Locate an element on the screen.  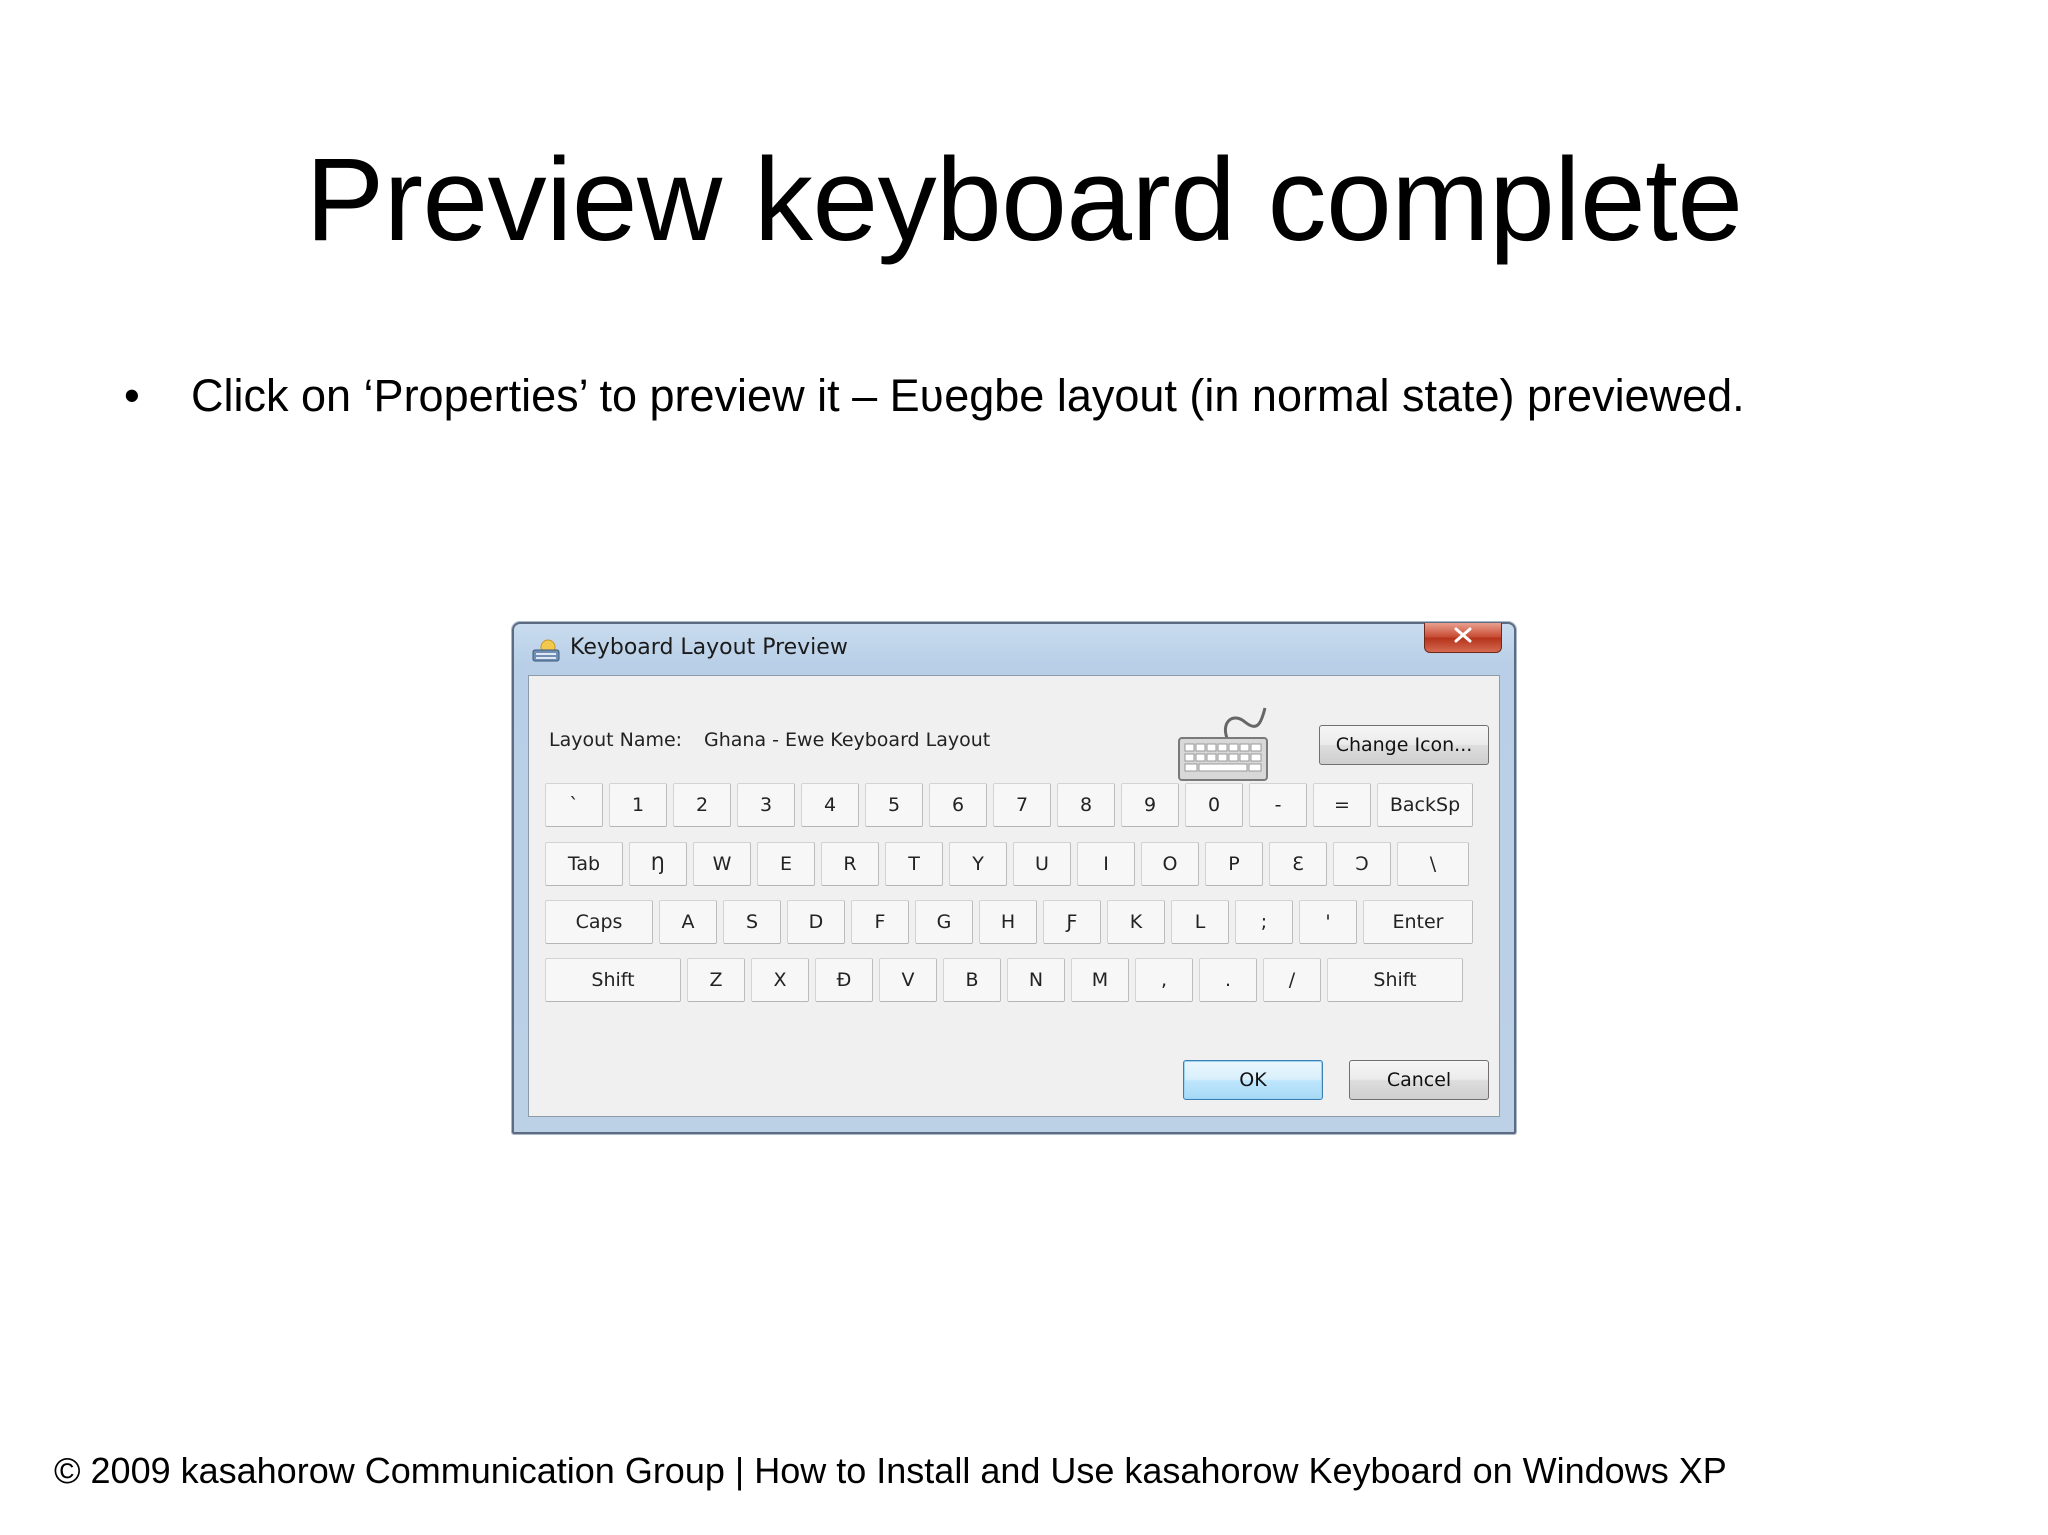
key: 0 is located at coordinates (1214, 805).